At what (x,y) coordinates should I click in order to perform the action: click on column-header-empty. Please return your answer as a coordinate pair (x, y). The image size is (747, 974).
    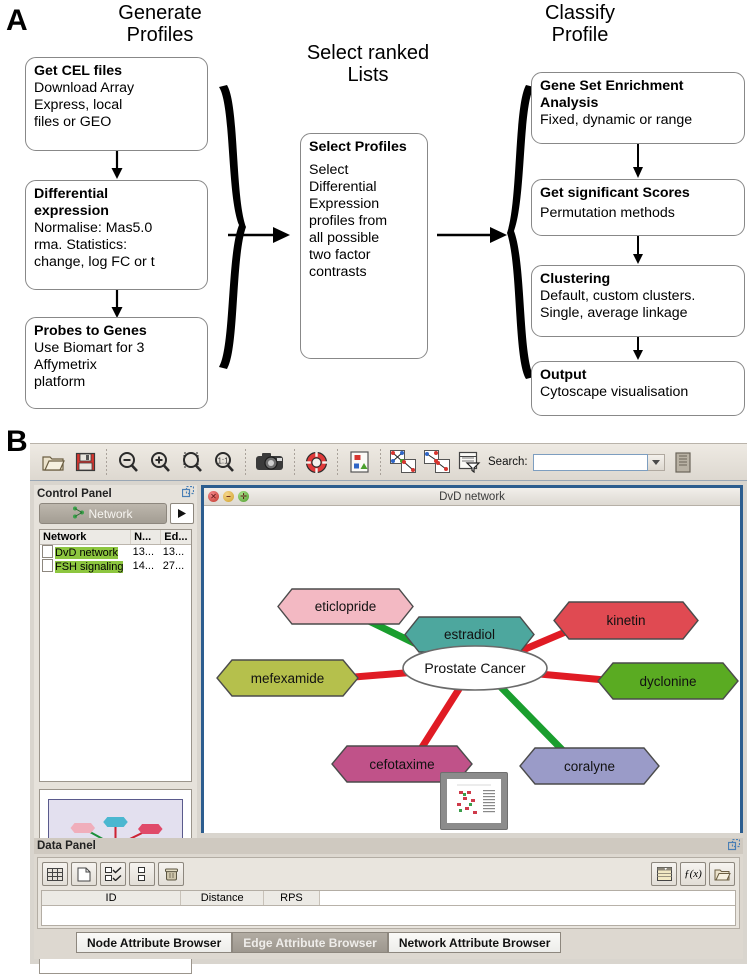
    Looking at the image, I should click on (527, 898).